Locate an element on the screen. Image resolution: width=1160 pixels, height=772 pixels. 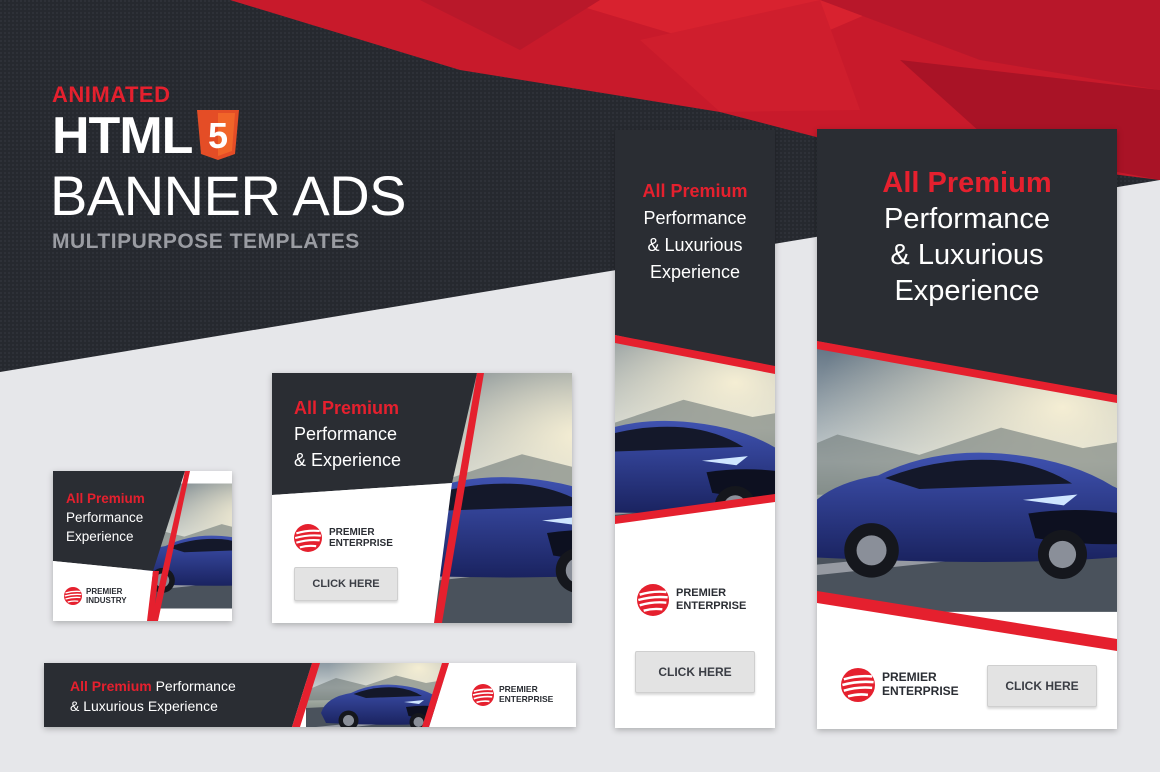
hero-animated: ANIMATED is located at coordinates (111, 94).